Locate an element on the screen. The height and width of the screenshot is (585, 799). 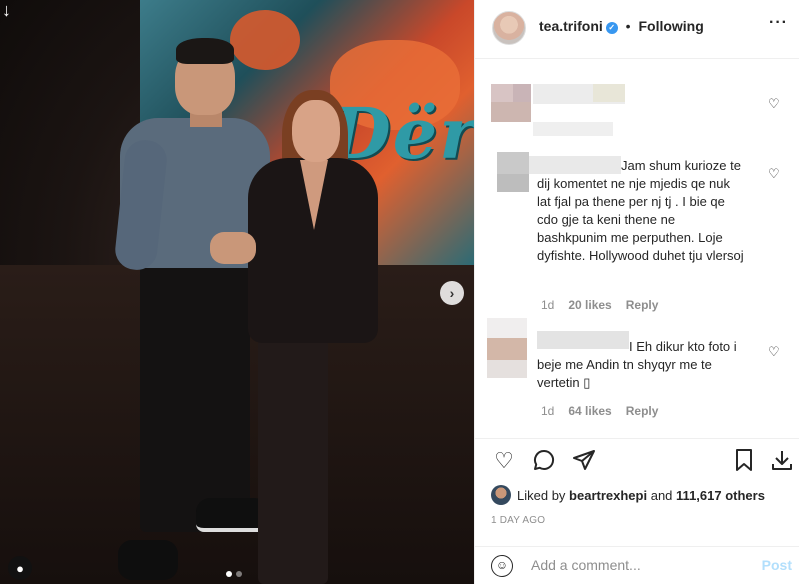
liked-by-line: Liked by beartrexhepi and 111,617 others is located at coordinates (628, 495).